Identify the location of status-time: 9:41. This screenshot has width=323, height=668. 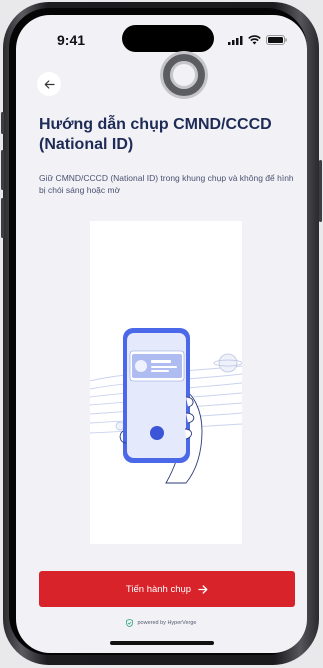
(71, 40).